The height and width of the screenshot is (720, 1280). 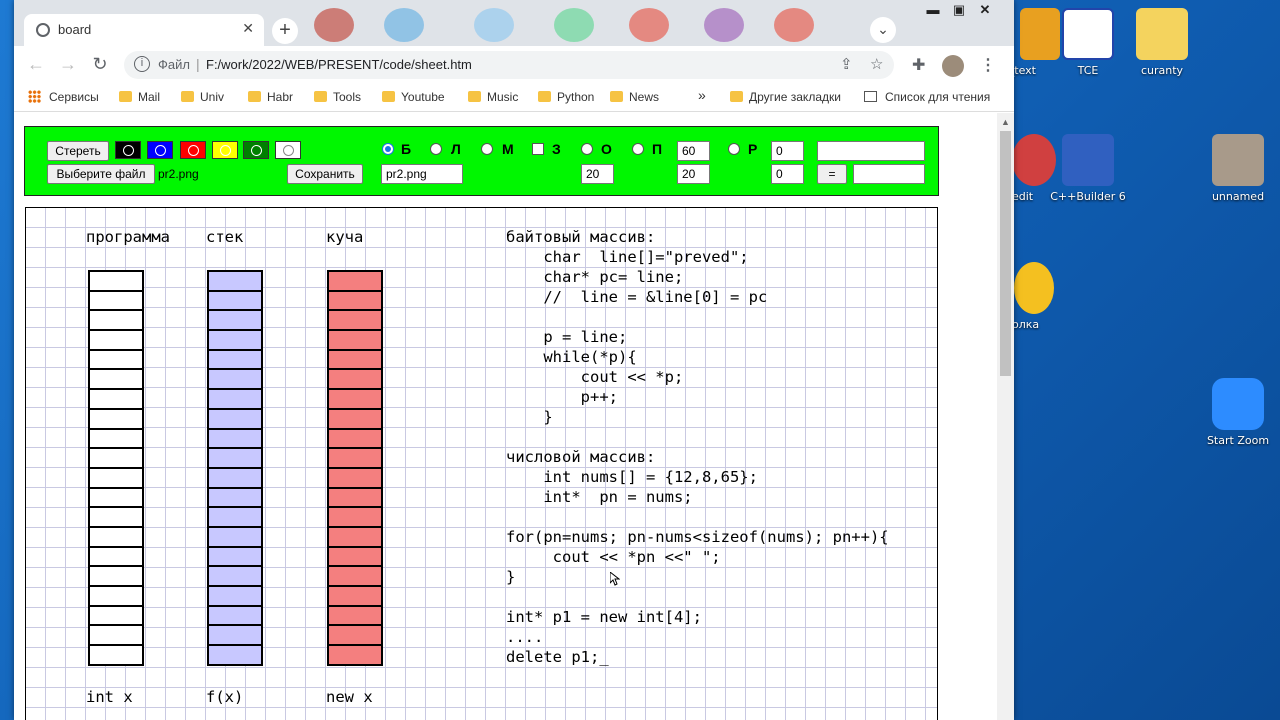 What do you see at coordinates (193, 150) in the screenshot?
I see `color-swatch-red` at bounding box center [193, 150].